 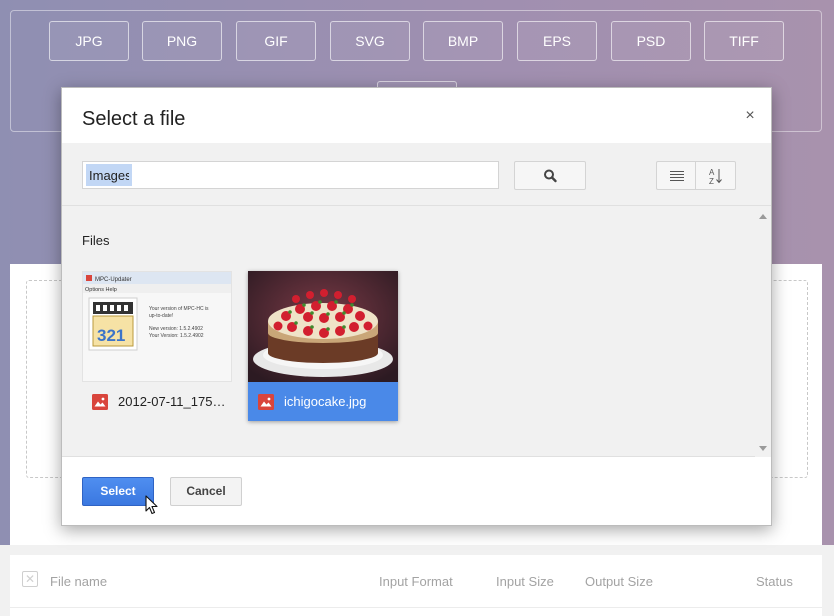 I want to click on format-button-tiff: TIFF, so click(x=744, y=41).